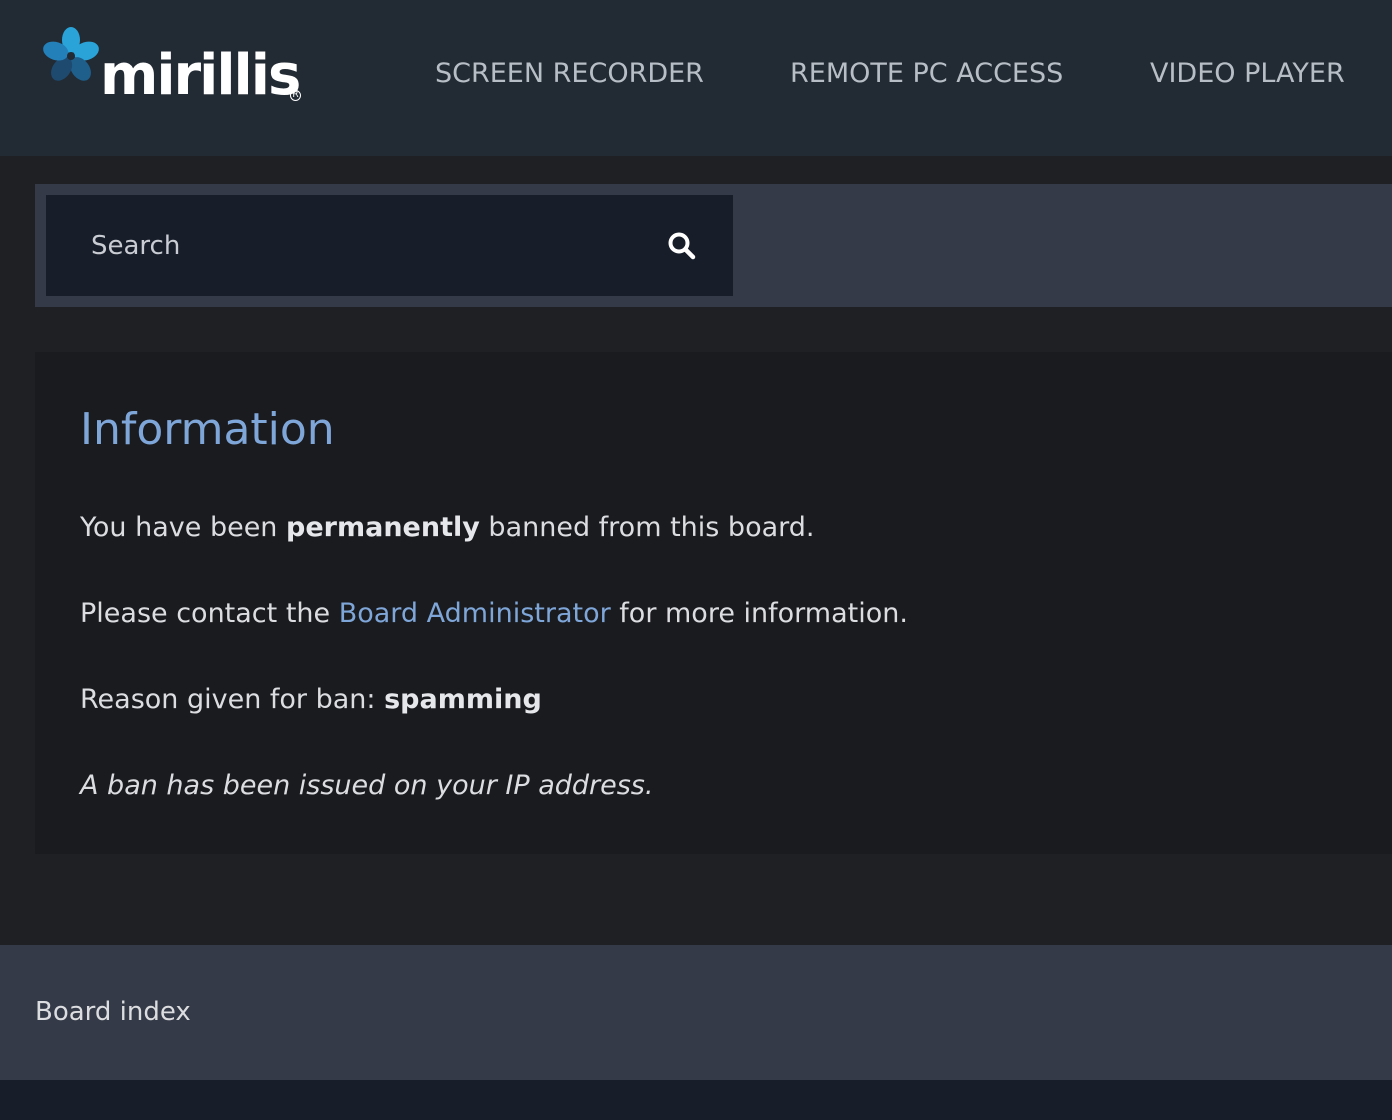 This screenshot has height=1120, width=1392. I want to click on nav-screen-recorder: SCREEN RECORDER, so click(569, 73).